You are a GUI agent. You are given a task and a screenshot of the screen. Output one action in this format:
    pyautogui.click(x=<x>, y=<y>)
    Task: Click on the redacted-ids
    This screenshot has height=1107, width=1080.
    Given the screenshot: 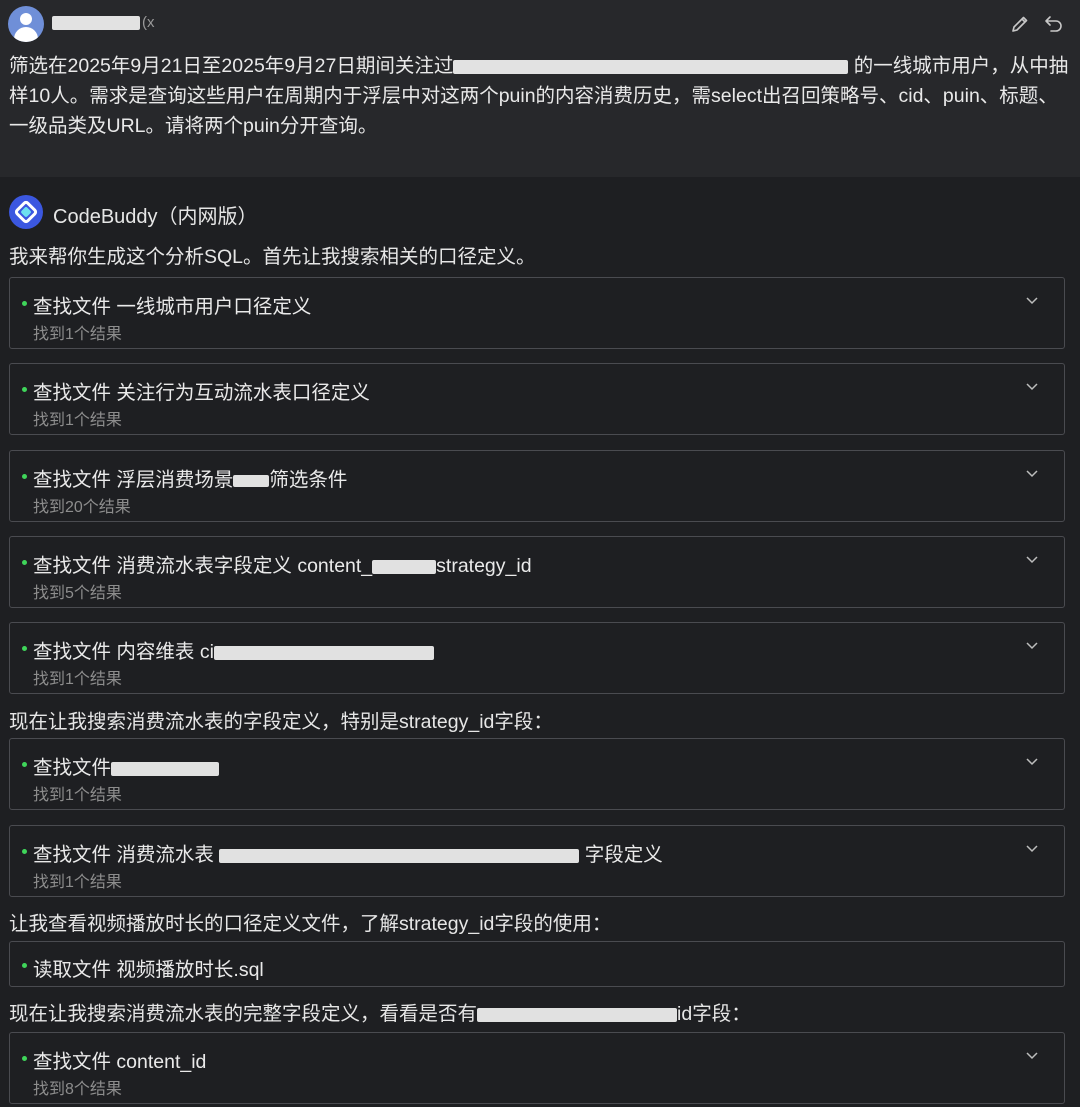 What is the action you would take?
    pyautogui.click(x=651, y=66)
    